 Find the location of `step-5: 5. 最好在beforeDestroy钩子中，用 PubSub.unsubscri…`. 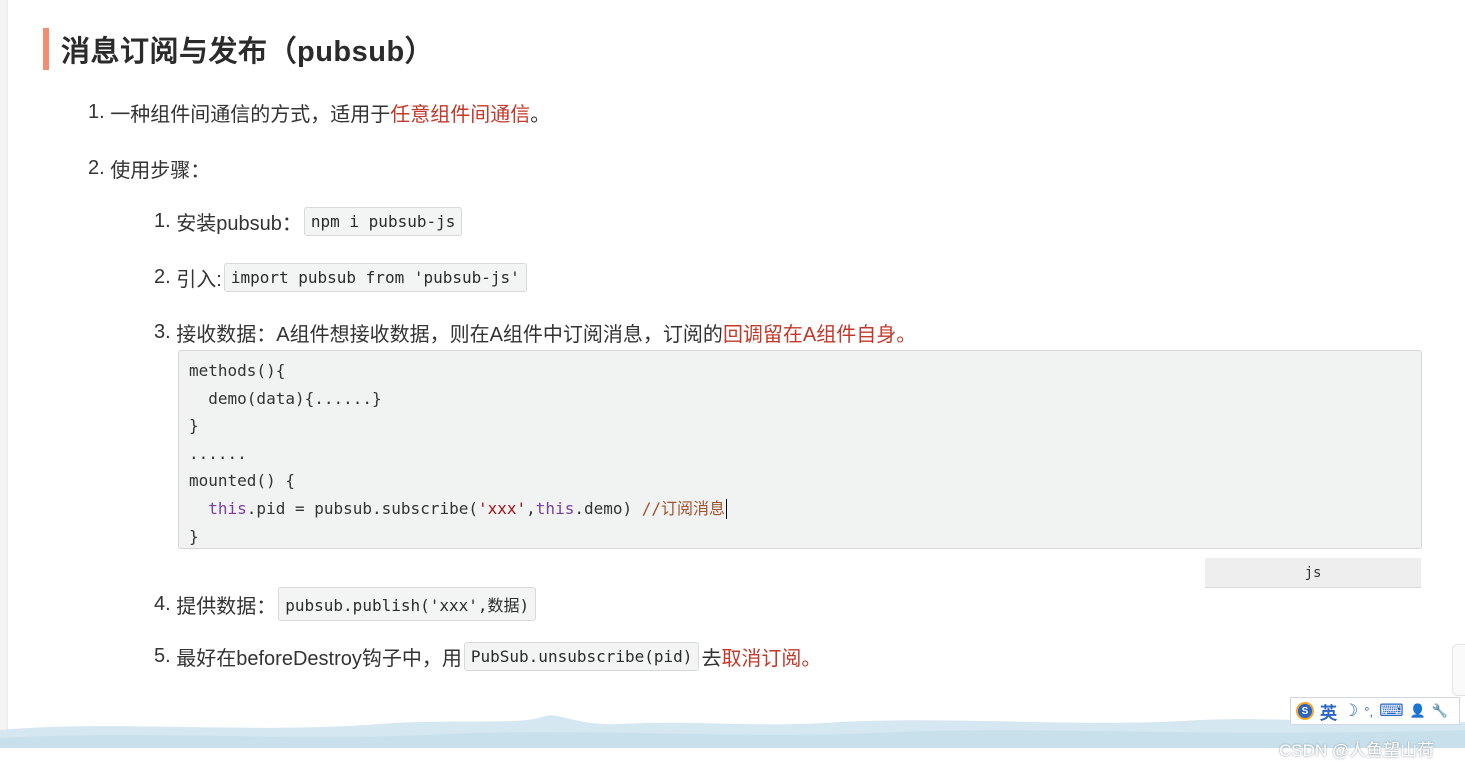

step-5: 5. 最好在beforeDestroy钩子中，用 PubSub.unsubscri… is located at coordinates (487, 656).